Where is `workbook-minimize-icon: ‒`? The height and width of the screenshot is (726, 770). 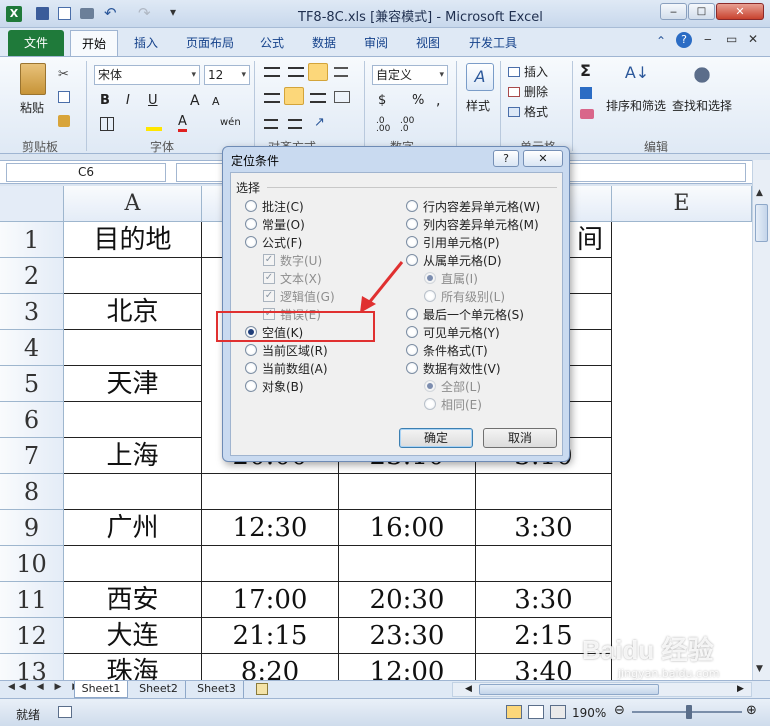 workbook-minimize-icon: ‒ is located at coordinates (708, 39).